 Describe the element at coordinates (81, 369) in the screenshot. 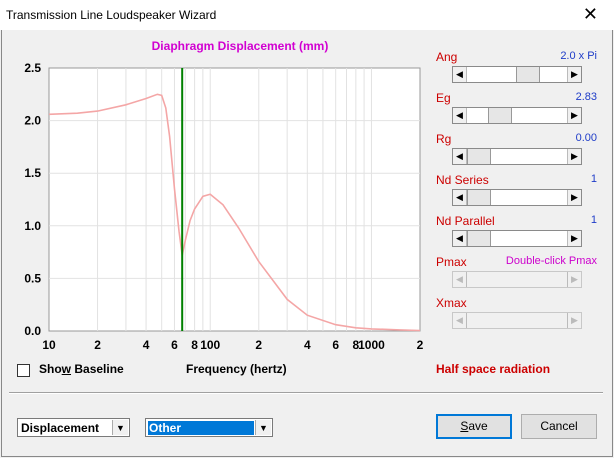

I see `show-baseline-label: Show Baseline` at that location.